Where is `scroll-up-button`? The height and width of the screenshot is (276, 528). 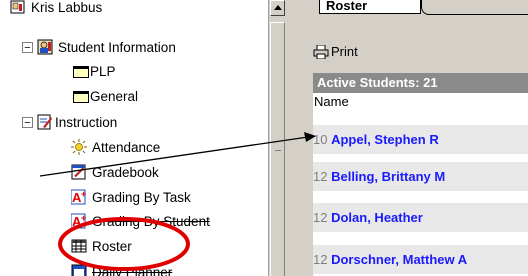 scroll-up-button is located at coordinates (277, 8).